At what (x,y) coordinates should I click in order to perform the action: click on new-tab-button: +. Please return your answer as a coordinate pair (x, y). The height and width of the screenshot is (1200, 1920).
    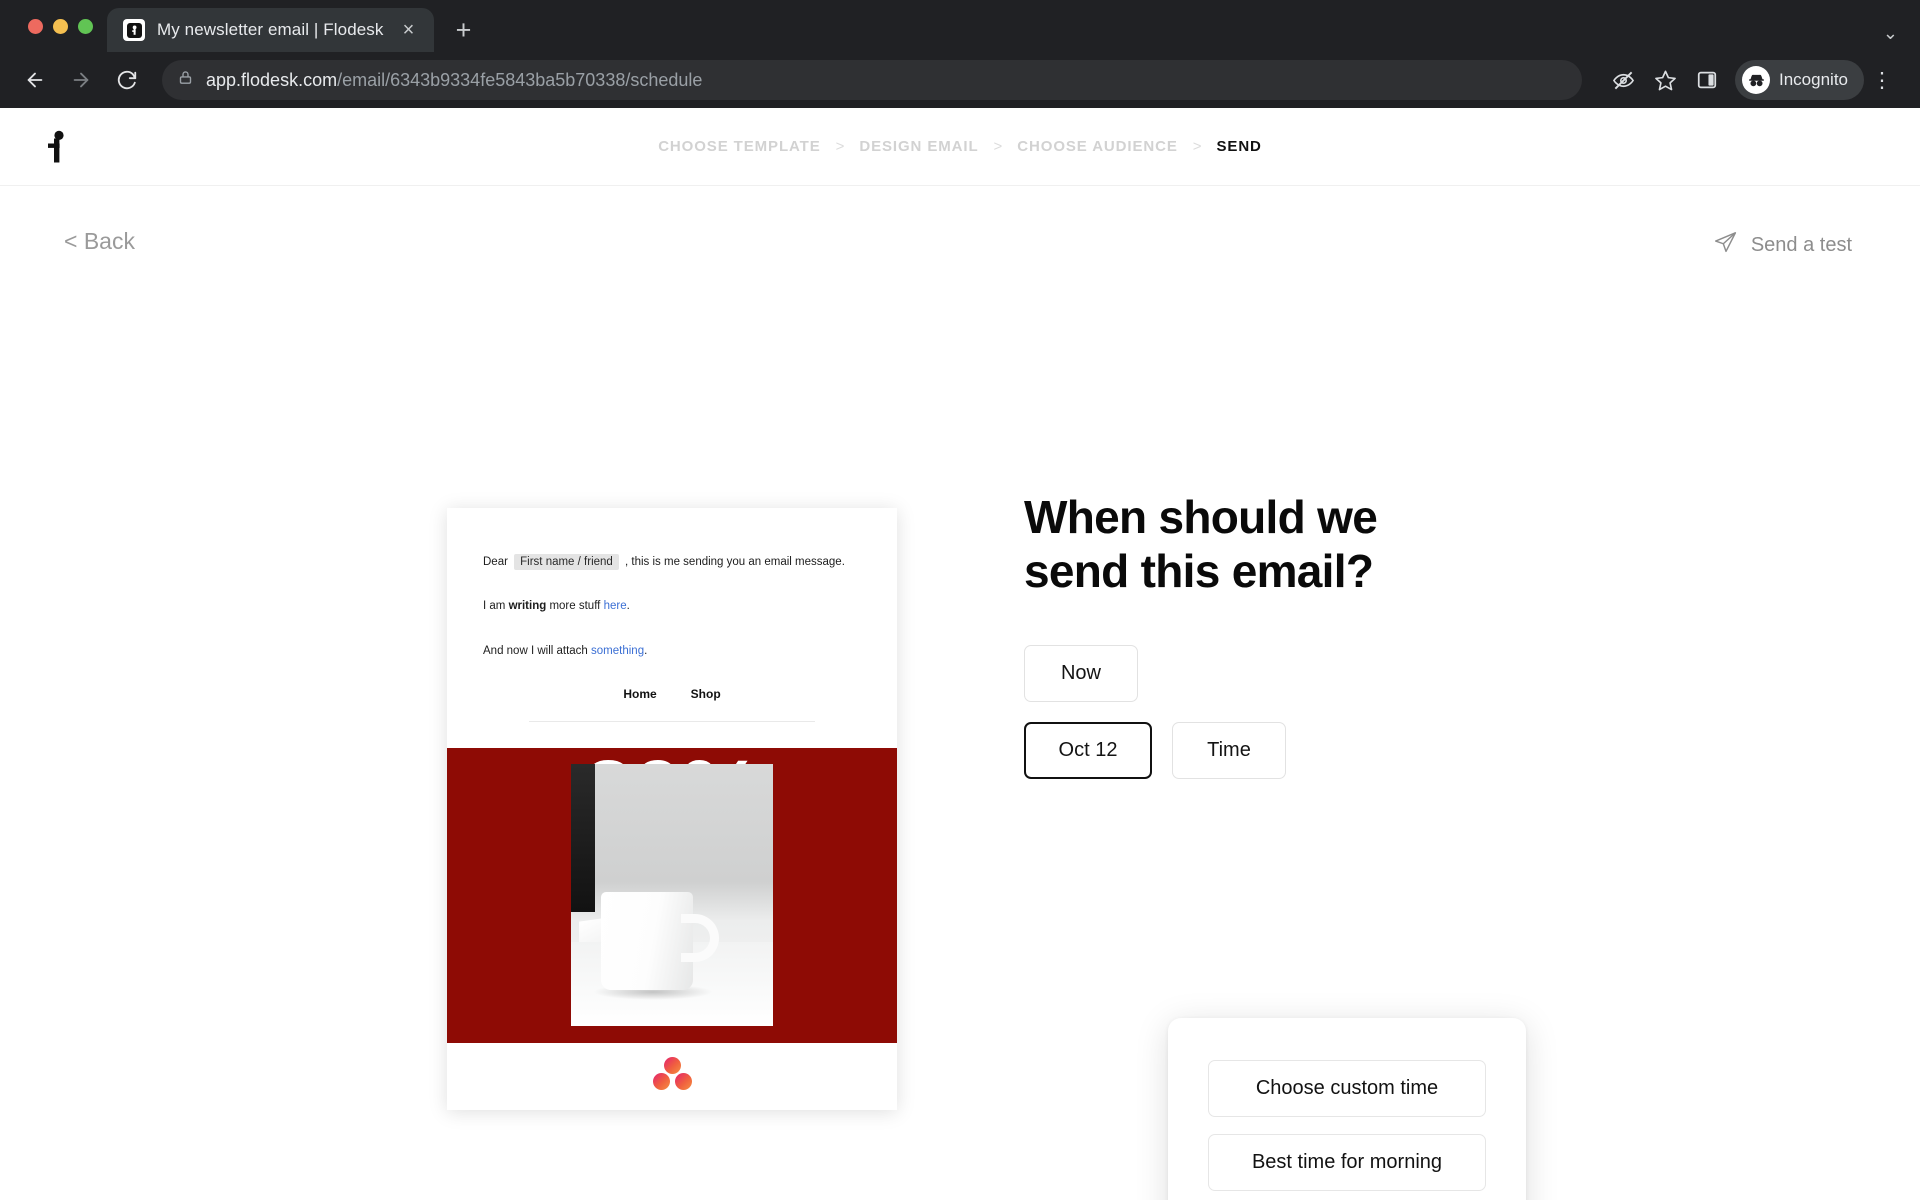
    Looking at the image, I should click on (464, 30).